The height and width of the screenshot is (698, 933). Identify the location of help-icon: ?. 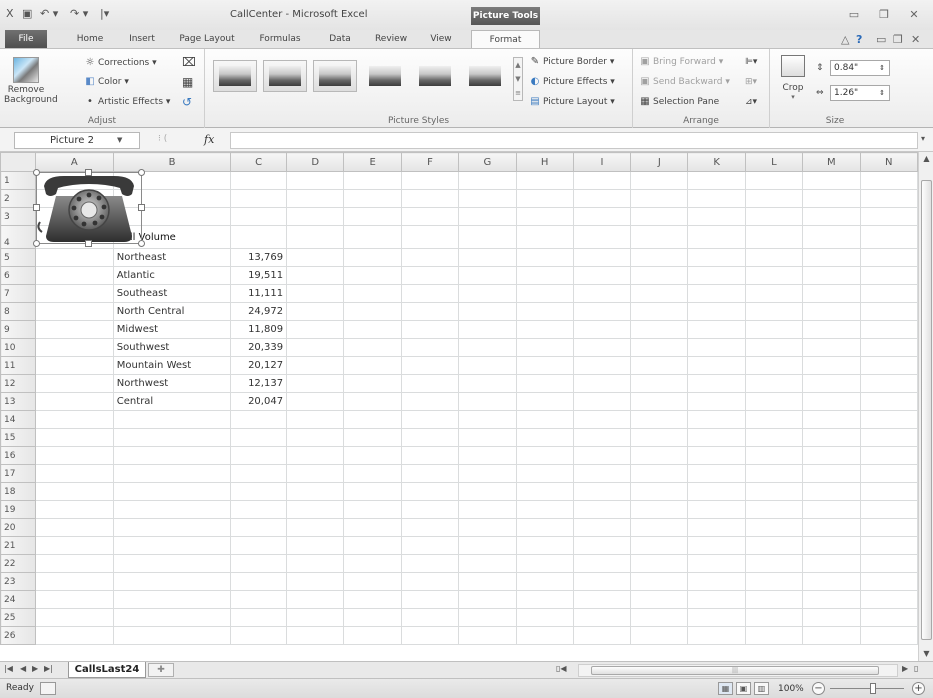
(859, 39).